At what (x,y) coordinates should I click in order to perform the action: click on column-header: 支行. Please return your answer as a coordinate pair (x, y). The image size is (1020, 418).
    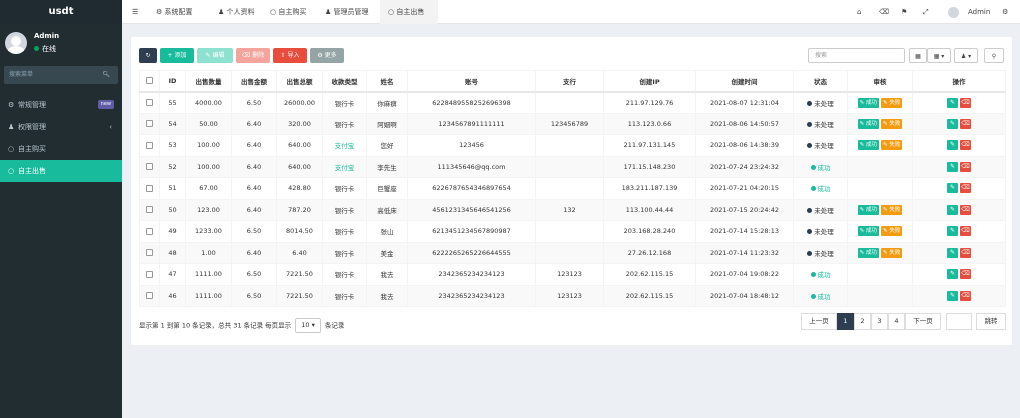
    Looking at the image, I should click on (569, 81).